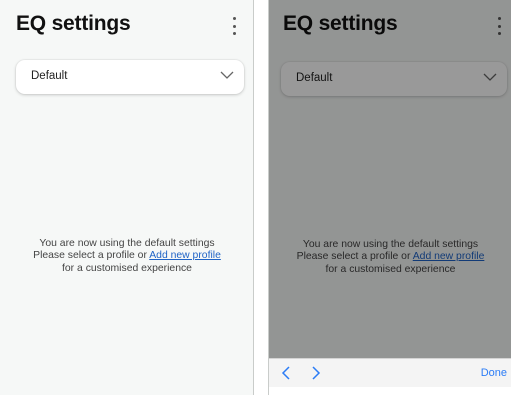  Describe the element at coordinates (390, 373) in the screenshot. I see `keyboard-accessory-toolbar: Done` at that location.